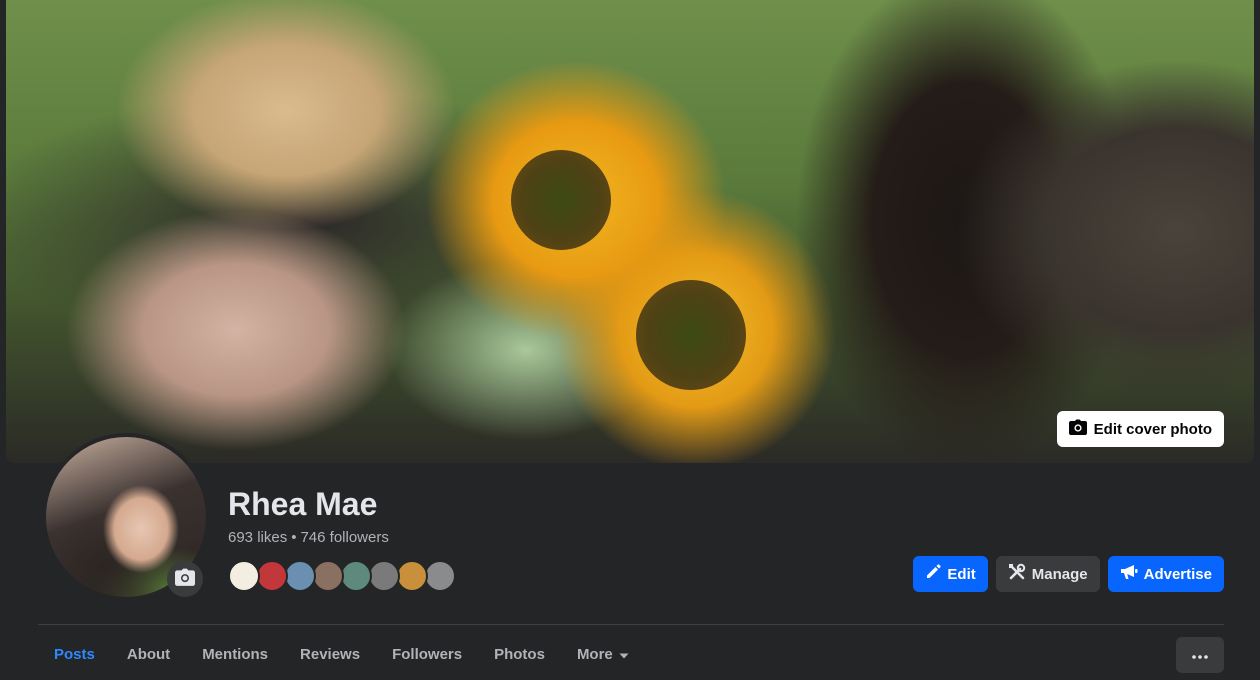 This screenshot has width=1260, height=680. I want to click on page-title: Rhea Mae, so click(303, 504).